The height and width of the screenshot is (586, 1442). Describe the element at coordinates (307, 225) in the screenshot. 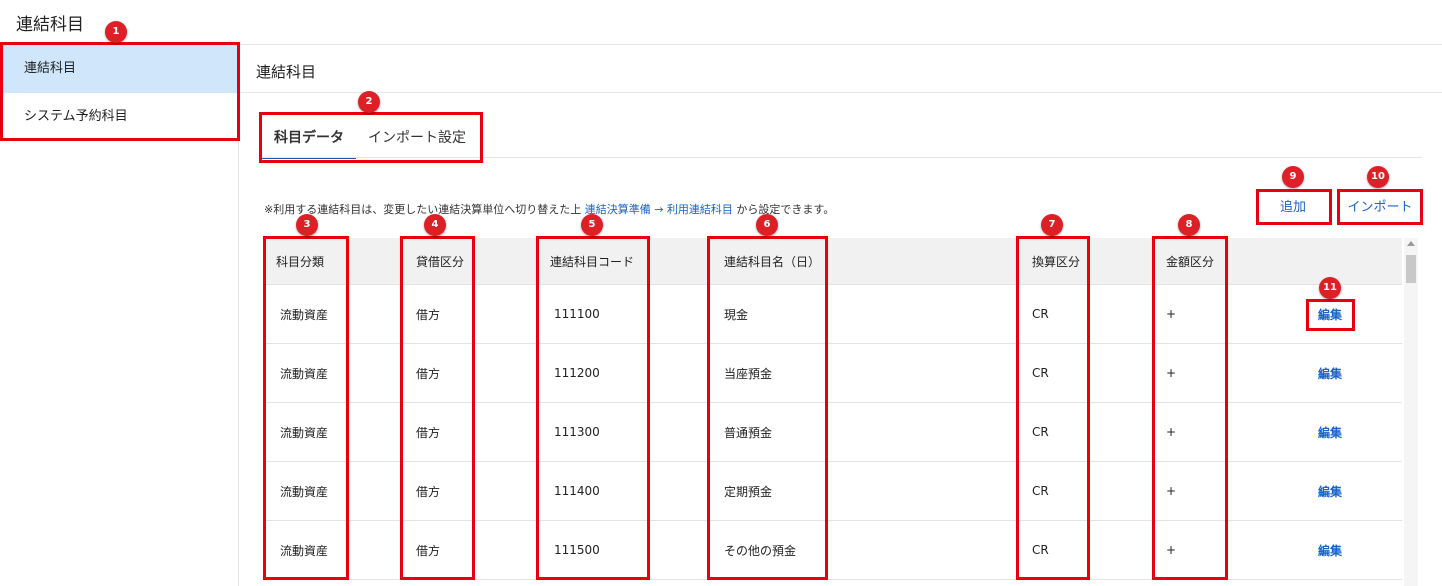

I see `annotation-badge-3: 3` at that location.